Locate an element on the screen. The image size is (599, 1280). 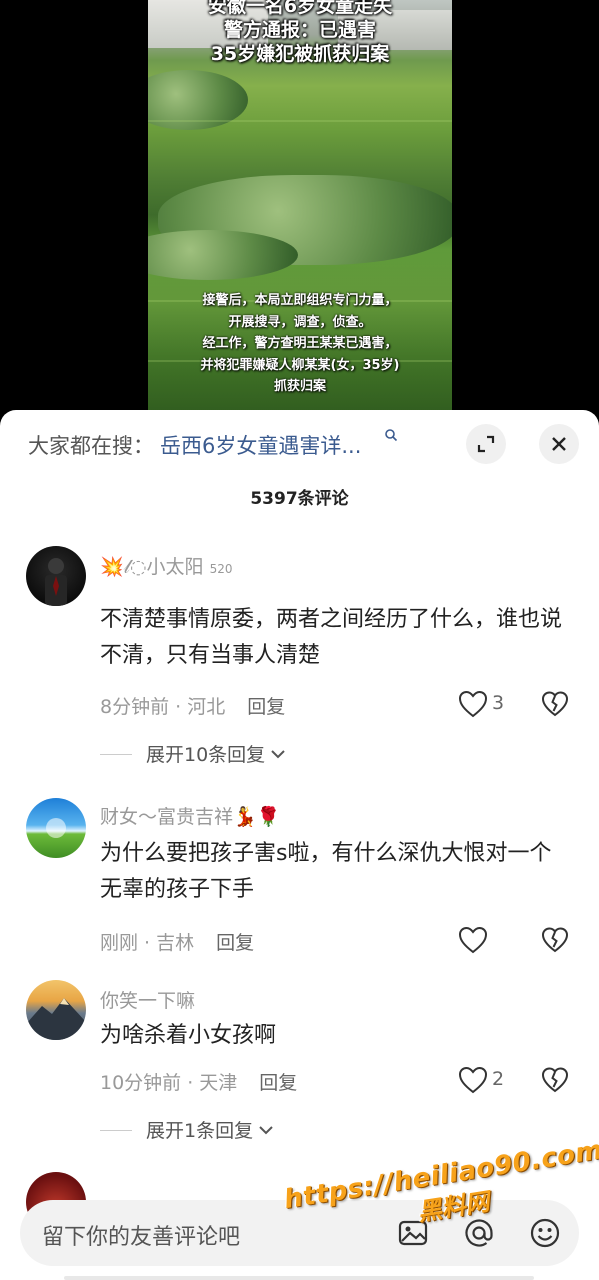
expand-replies-button: 展开10条回复 is located at coordinates (216, 753).